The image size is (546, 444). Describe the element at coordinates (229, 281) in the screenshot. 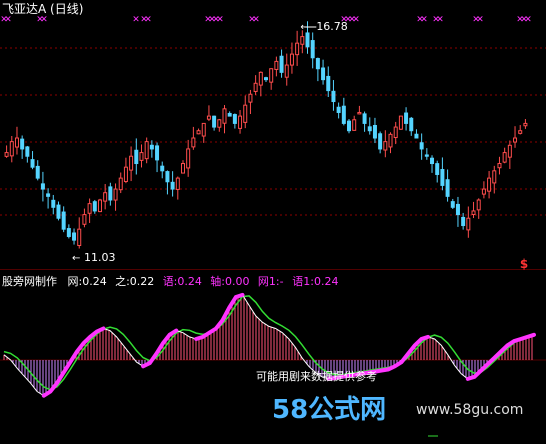

I see `indicator-header-4: 轴:0.00` at that location.